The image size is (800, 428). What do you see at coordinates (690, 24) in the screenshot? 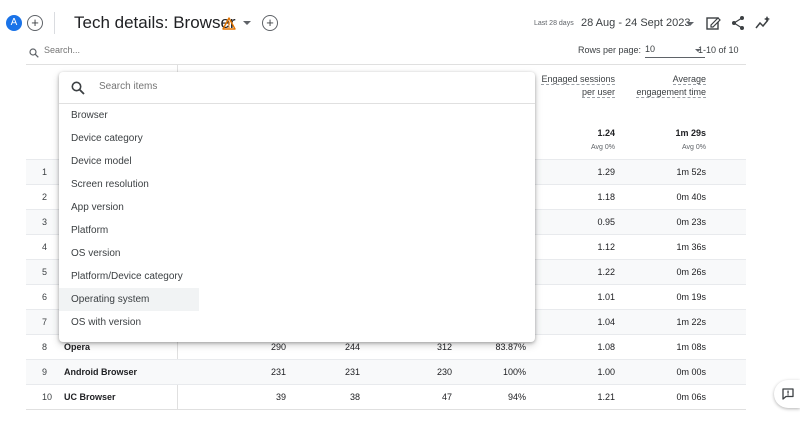
I see `date-range-chevron-icon` at bounding box center [690, 24].